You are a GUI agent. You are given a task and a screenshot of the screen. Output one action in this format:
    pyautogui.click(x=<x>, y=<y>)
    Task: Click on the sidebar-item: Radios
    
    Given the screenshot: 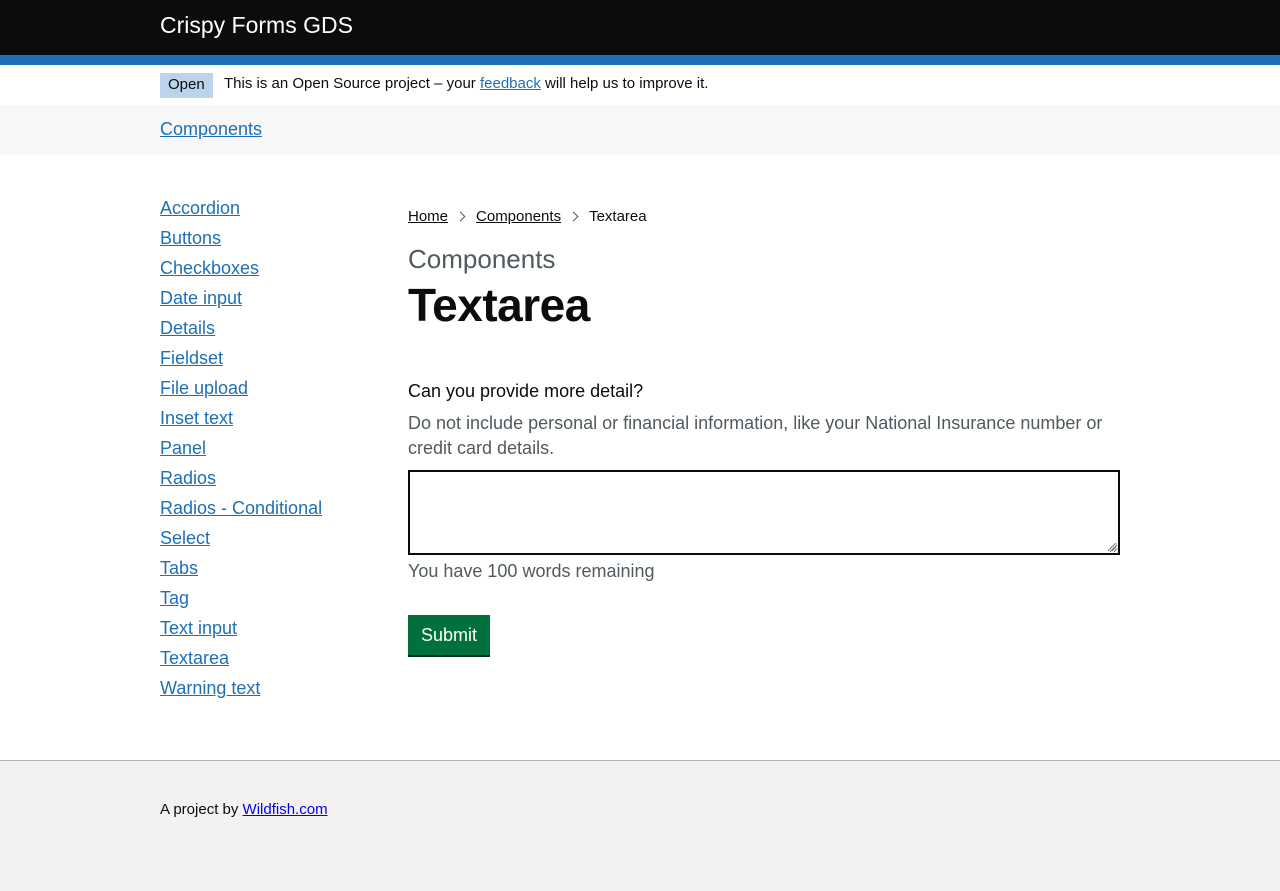 What is the action you would take?
    pyautogui.click(x=270, y=480)
    